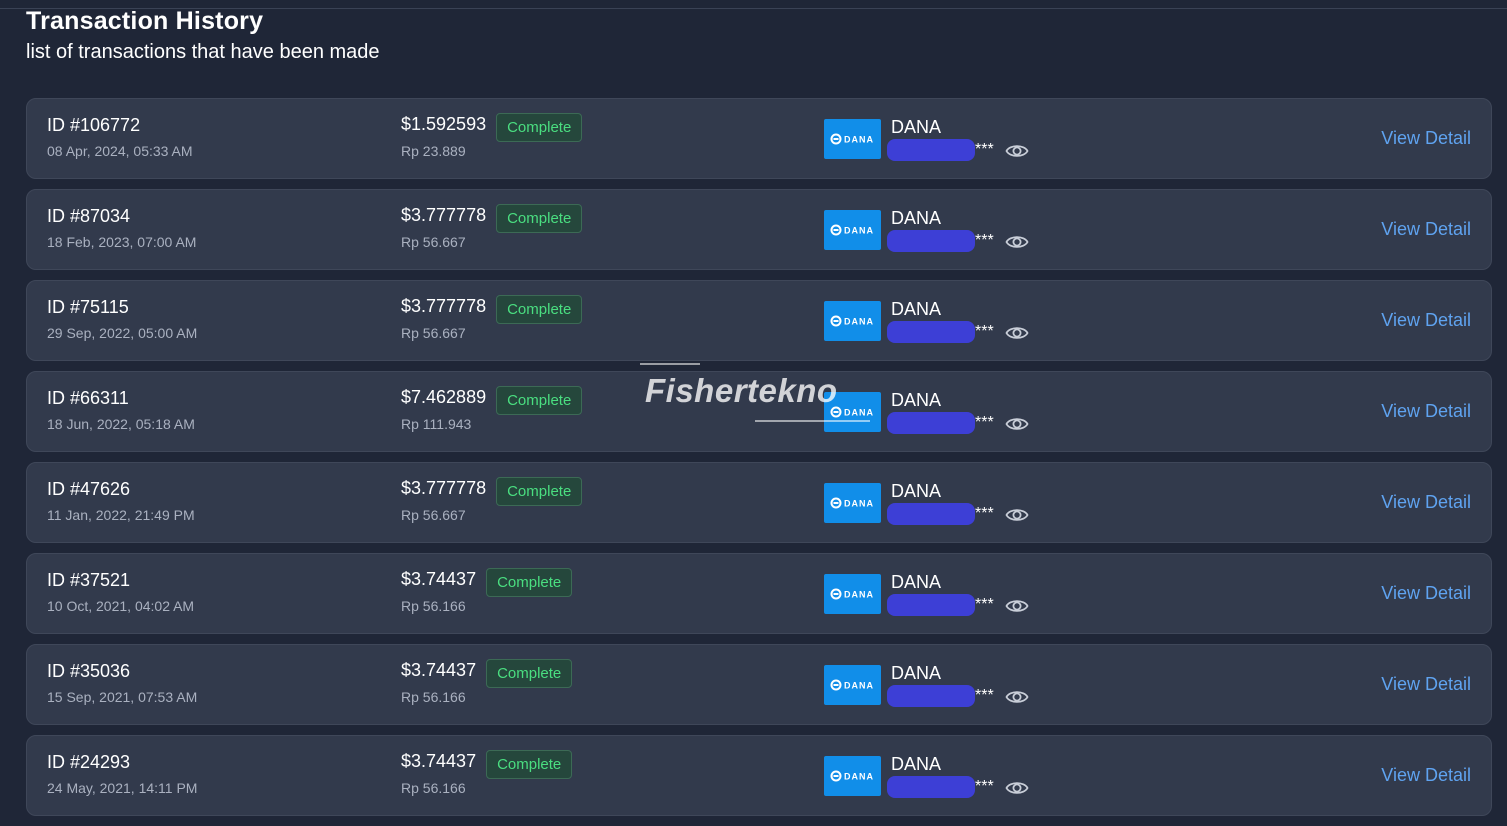 The height and width of the screenshot is (826, 1507). What do you see at coordinates (203, 52) in the screenshot?
I see `page-subtitle: list of transactions that have been made` at bounding box center [203, 52].